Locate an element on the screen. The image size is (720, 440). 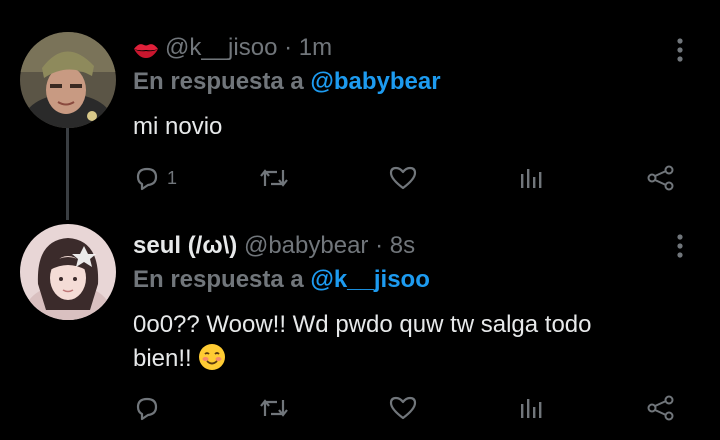
tweet-header: seul (/ω\) @babybear · 8s is located at coordinates (274, 246).